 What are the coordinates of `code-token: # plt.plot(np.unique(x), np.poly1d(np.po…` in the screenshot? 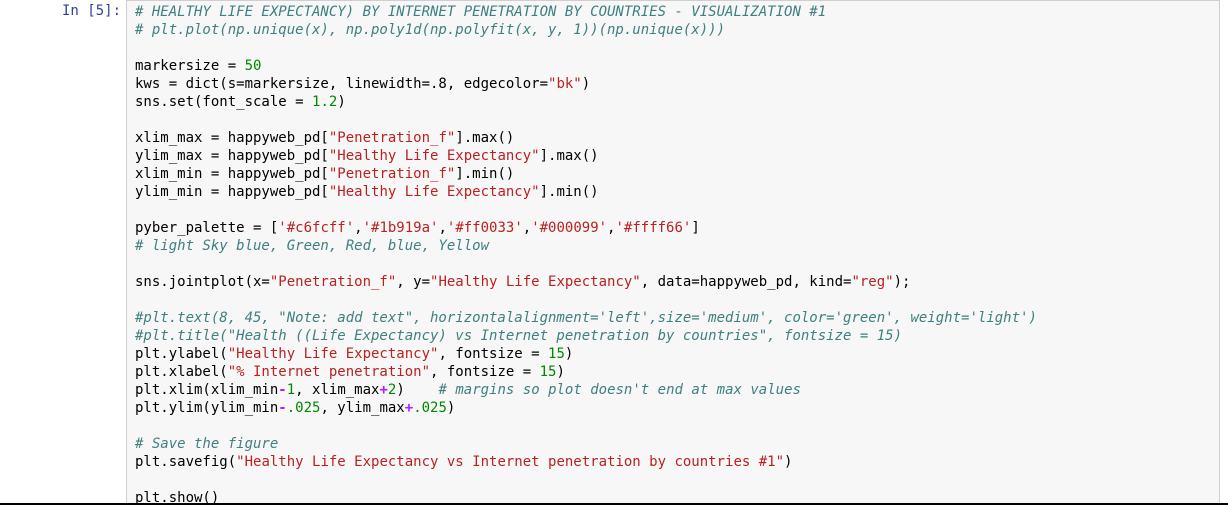 It's located at (430, 30).